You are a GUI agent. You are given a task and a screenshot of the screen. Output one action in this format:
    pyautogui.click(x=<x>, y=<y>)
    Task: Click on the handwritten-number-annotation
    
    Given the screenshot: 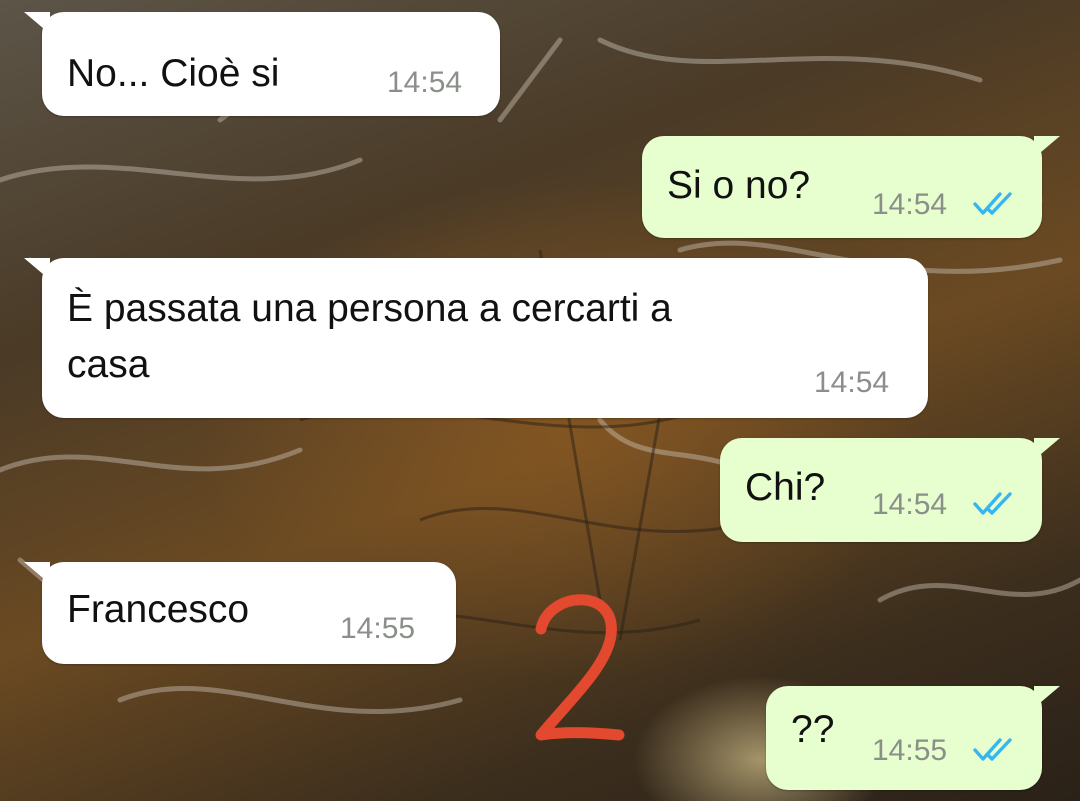 What is the action you would take?
    pyautogui.click(x=580, y=667)
    